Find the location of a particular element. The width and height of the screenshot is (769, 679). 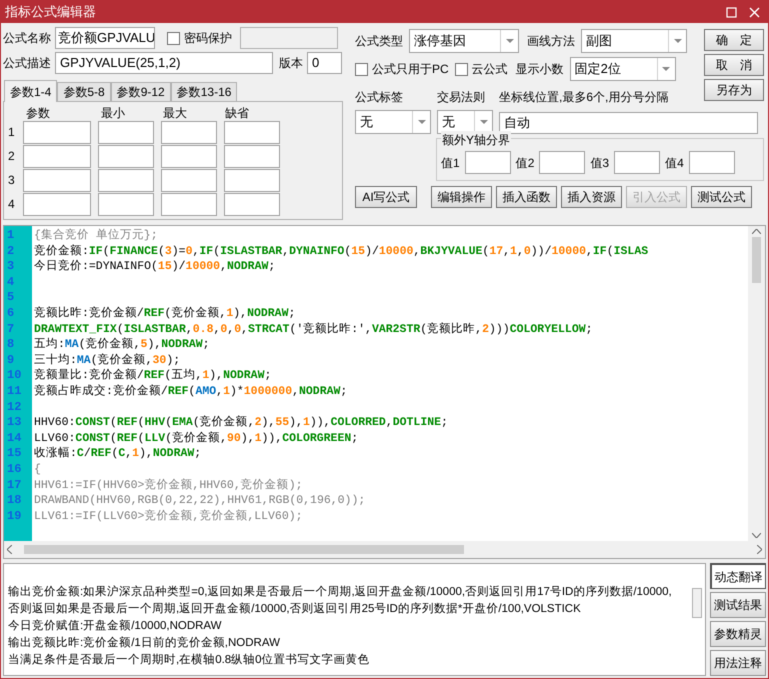

action-button: 插入资源 is located at coordinates (591, 197).